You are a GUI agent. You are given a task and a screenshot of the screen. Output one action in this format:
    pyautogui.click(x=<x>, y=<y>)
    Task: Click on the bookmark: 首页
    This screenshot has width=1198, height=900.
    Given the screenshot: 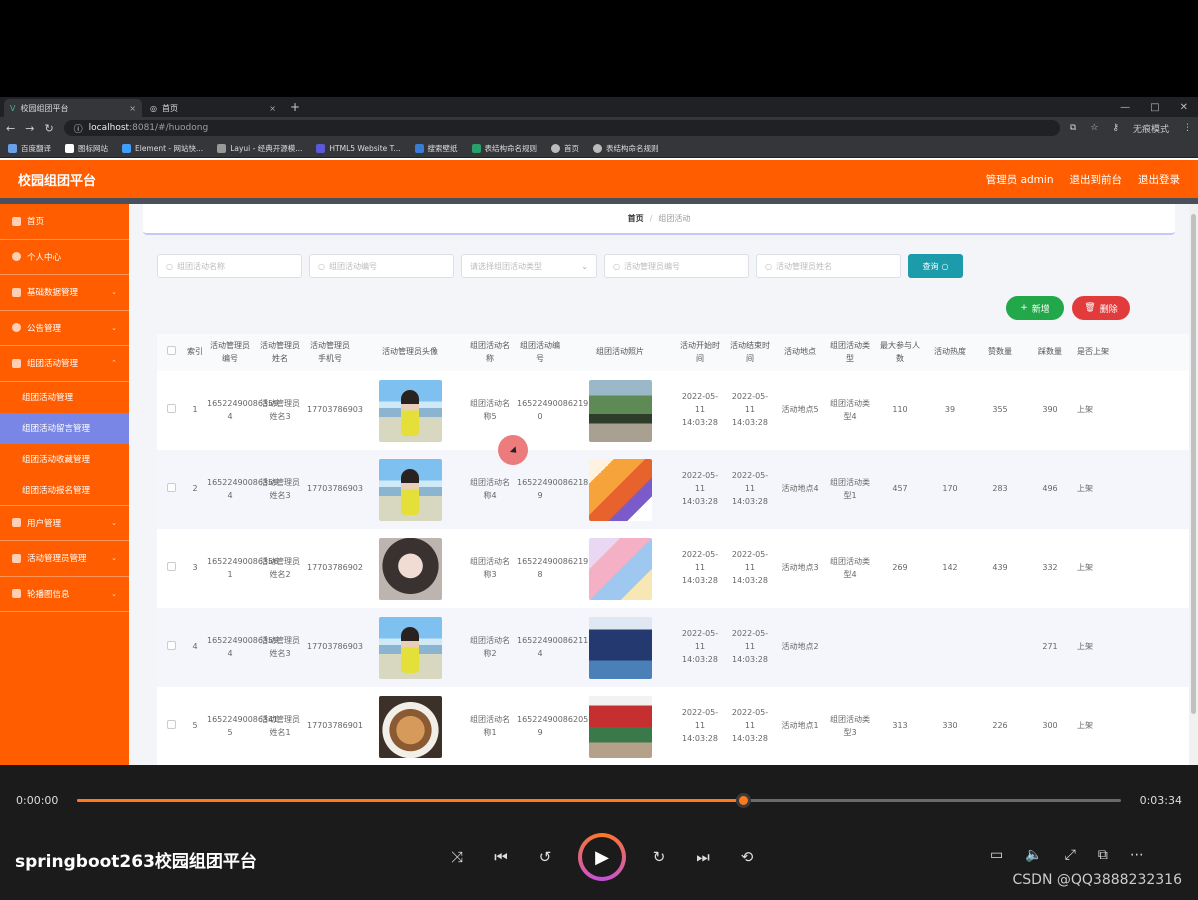 What is the action you would take?
    pyautogui.click(x=565, y=148)
    